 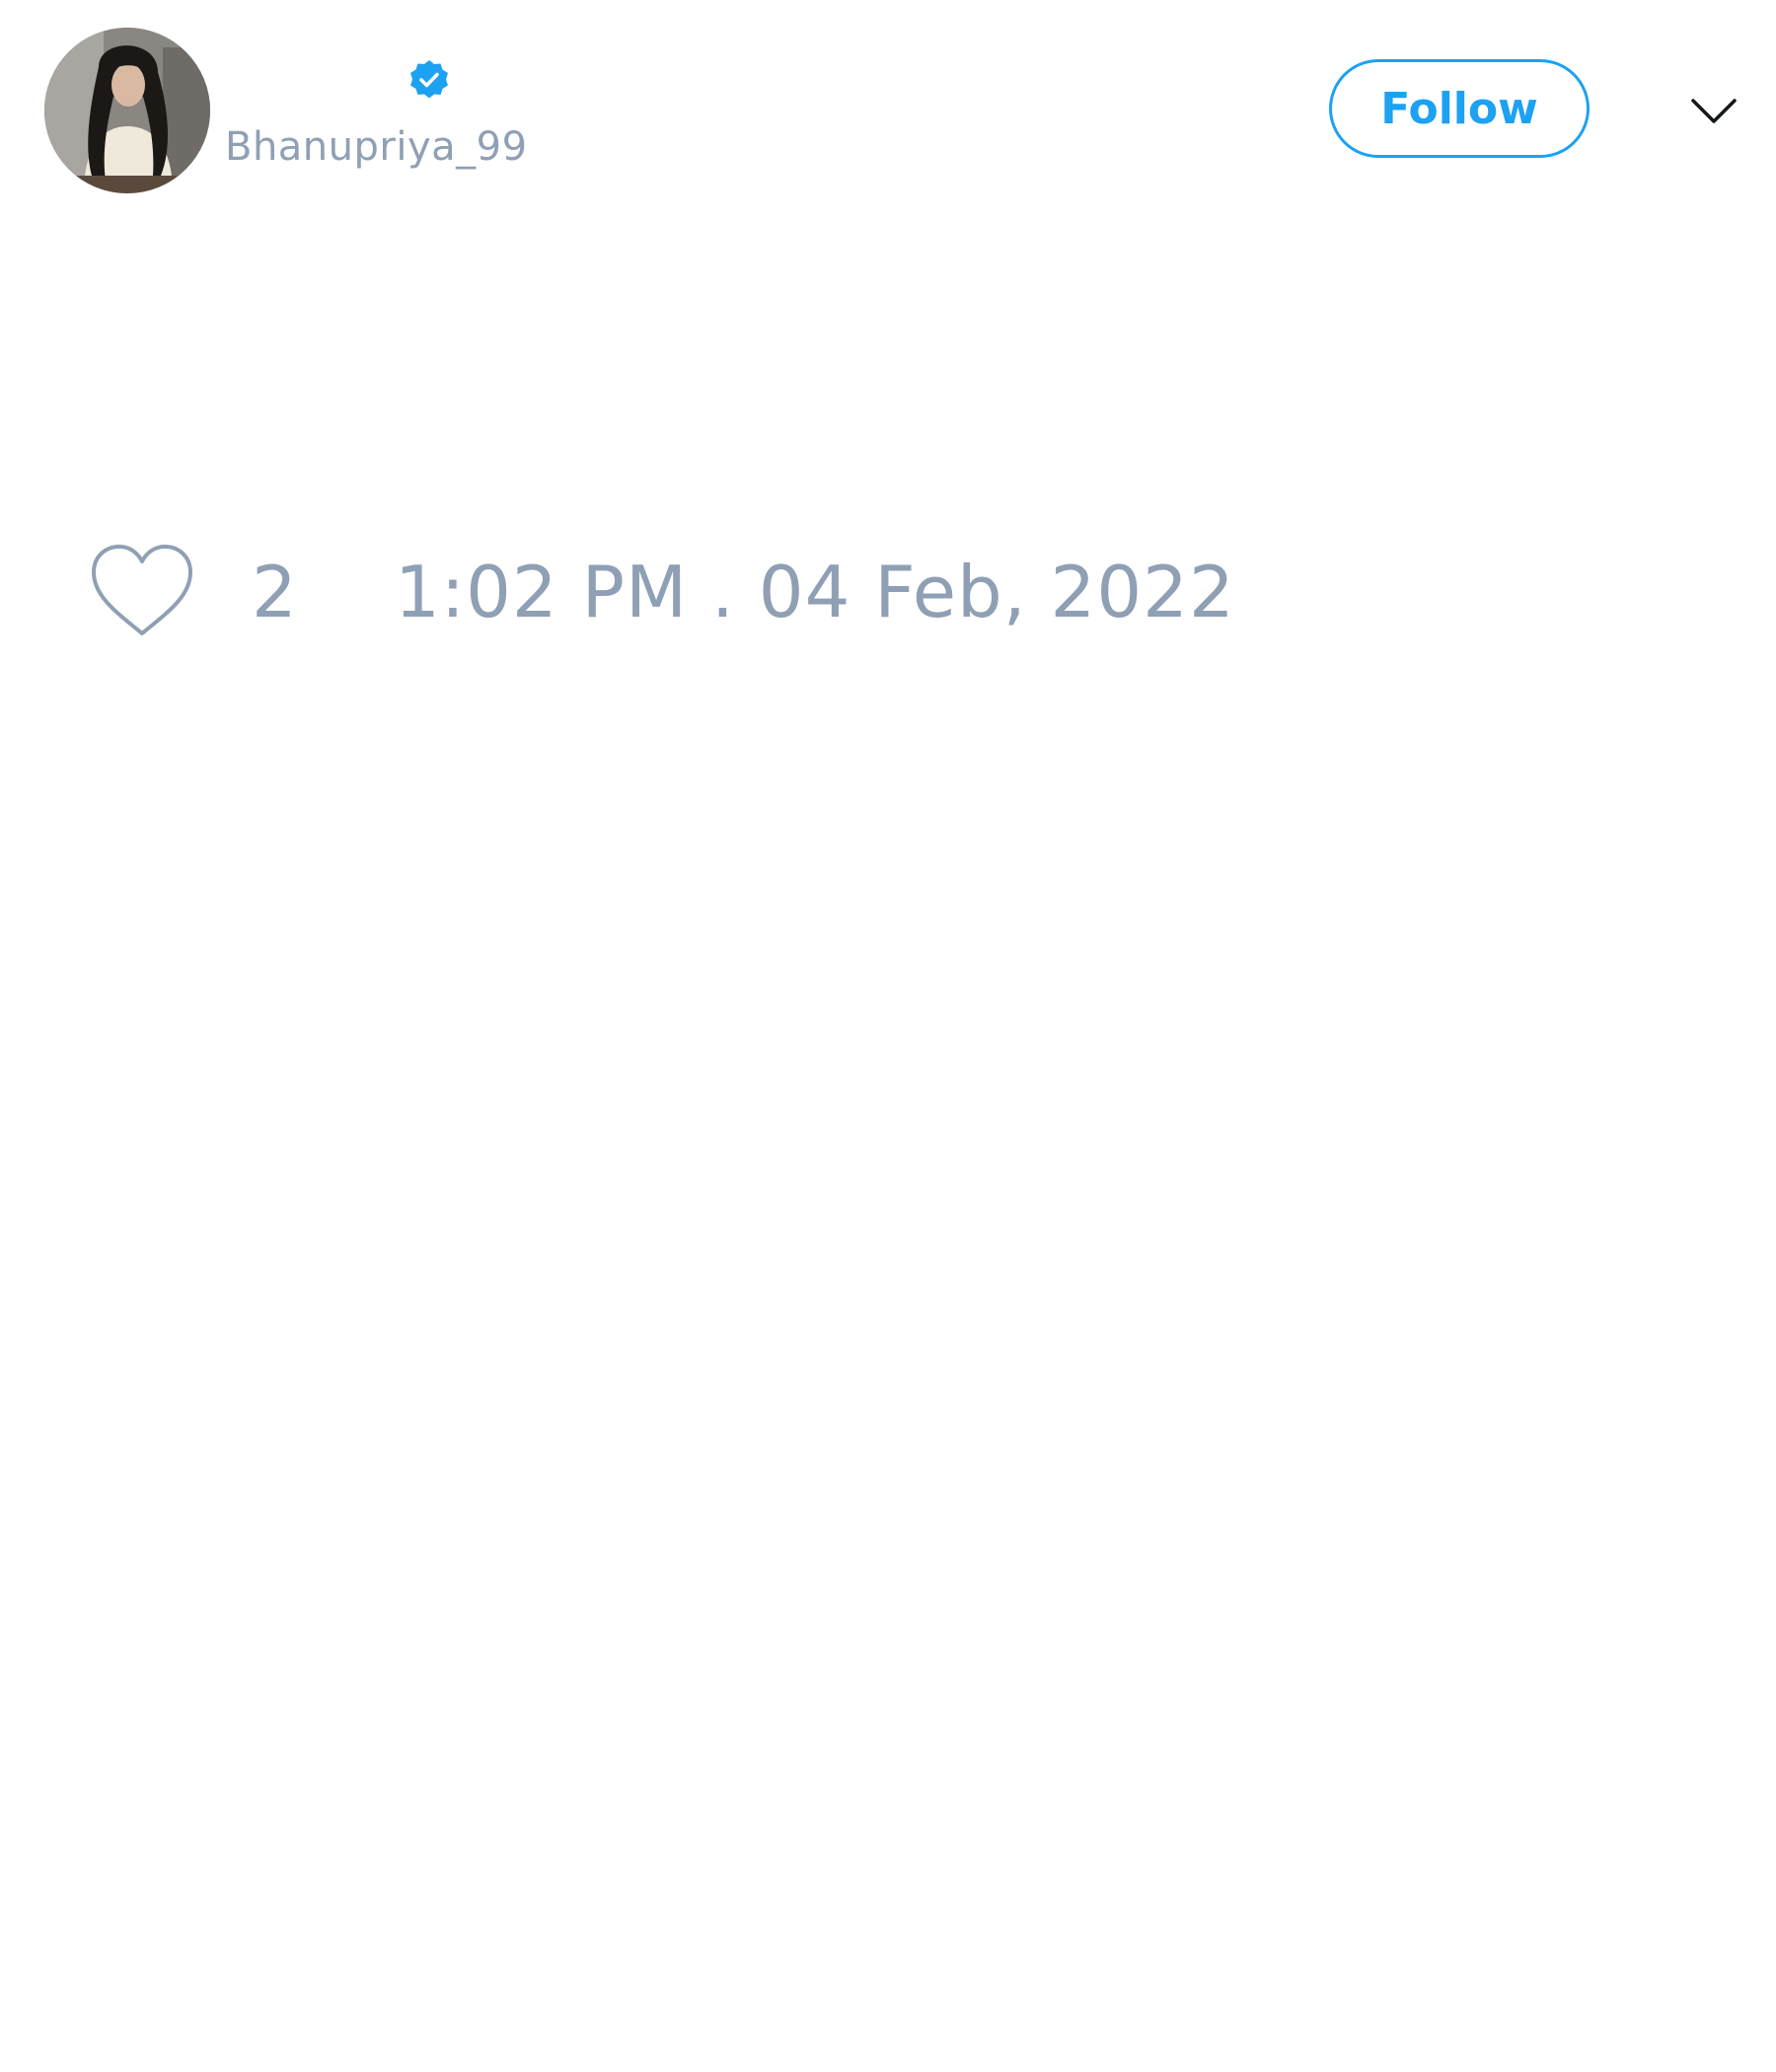 What do you see at coordinates (429, 81) in the screenshot?
I see `verified-badge-icon` at bounding box center [429, 81].